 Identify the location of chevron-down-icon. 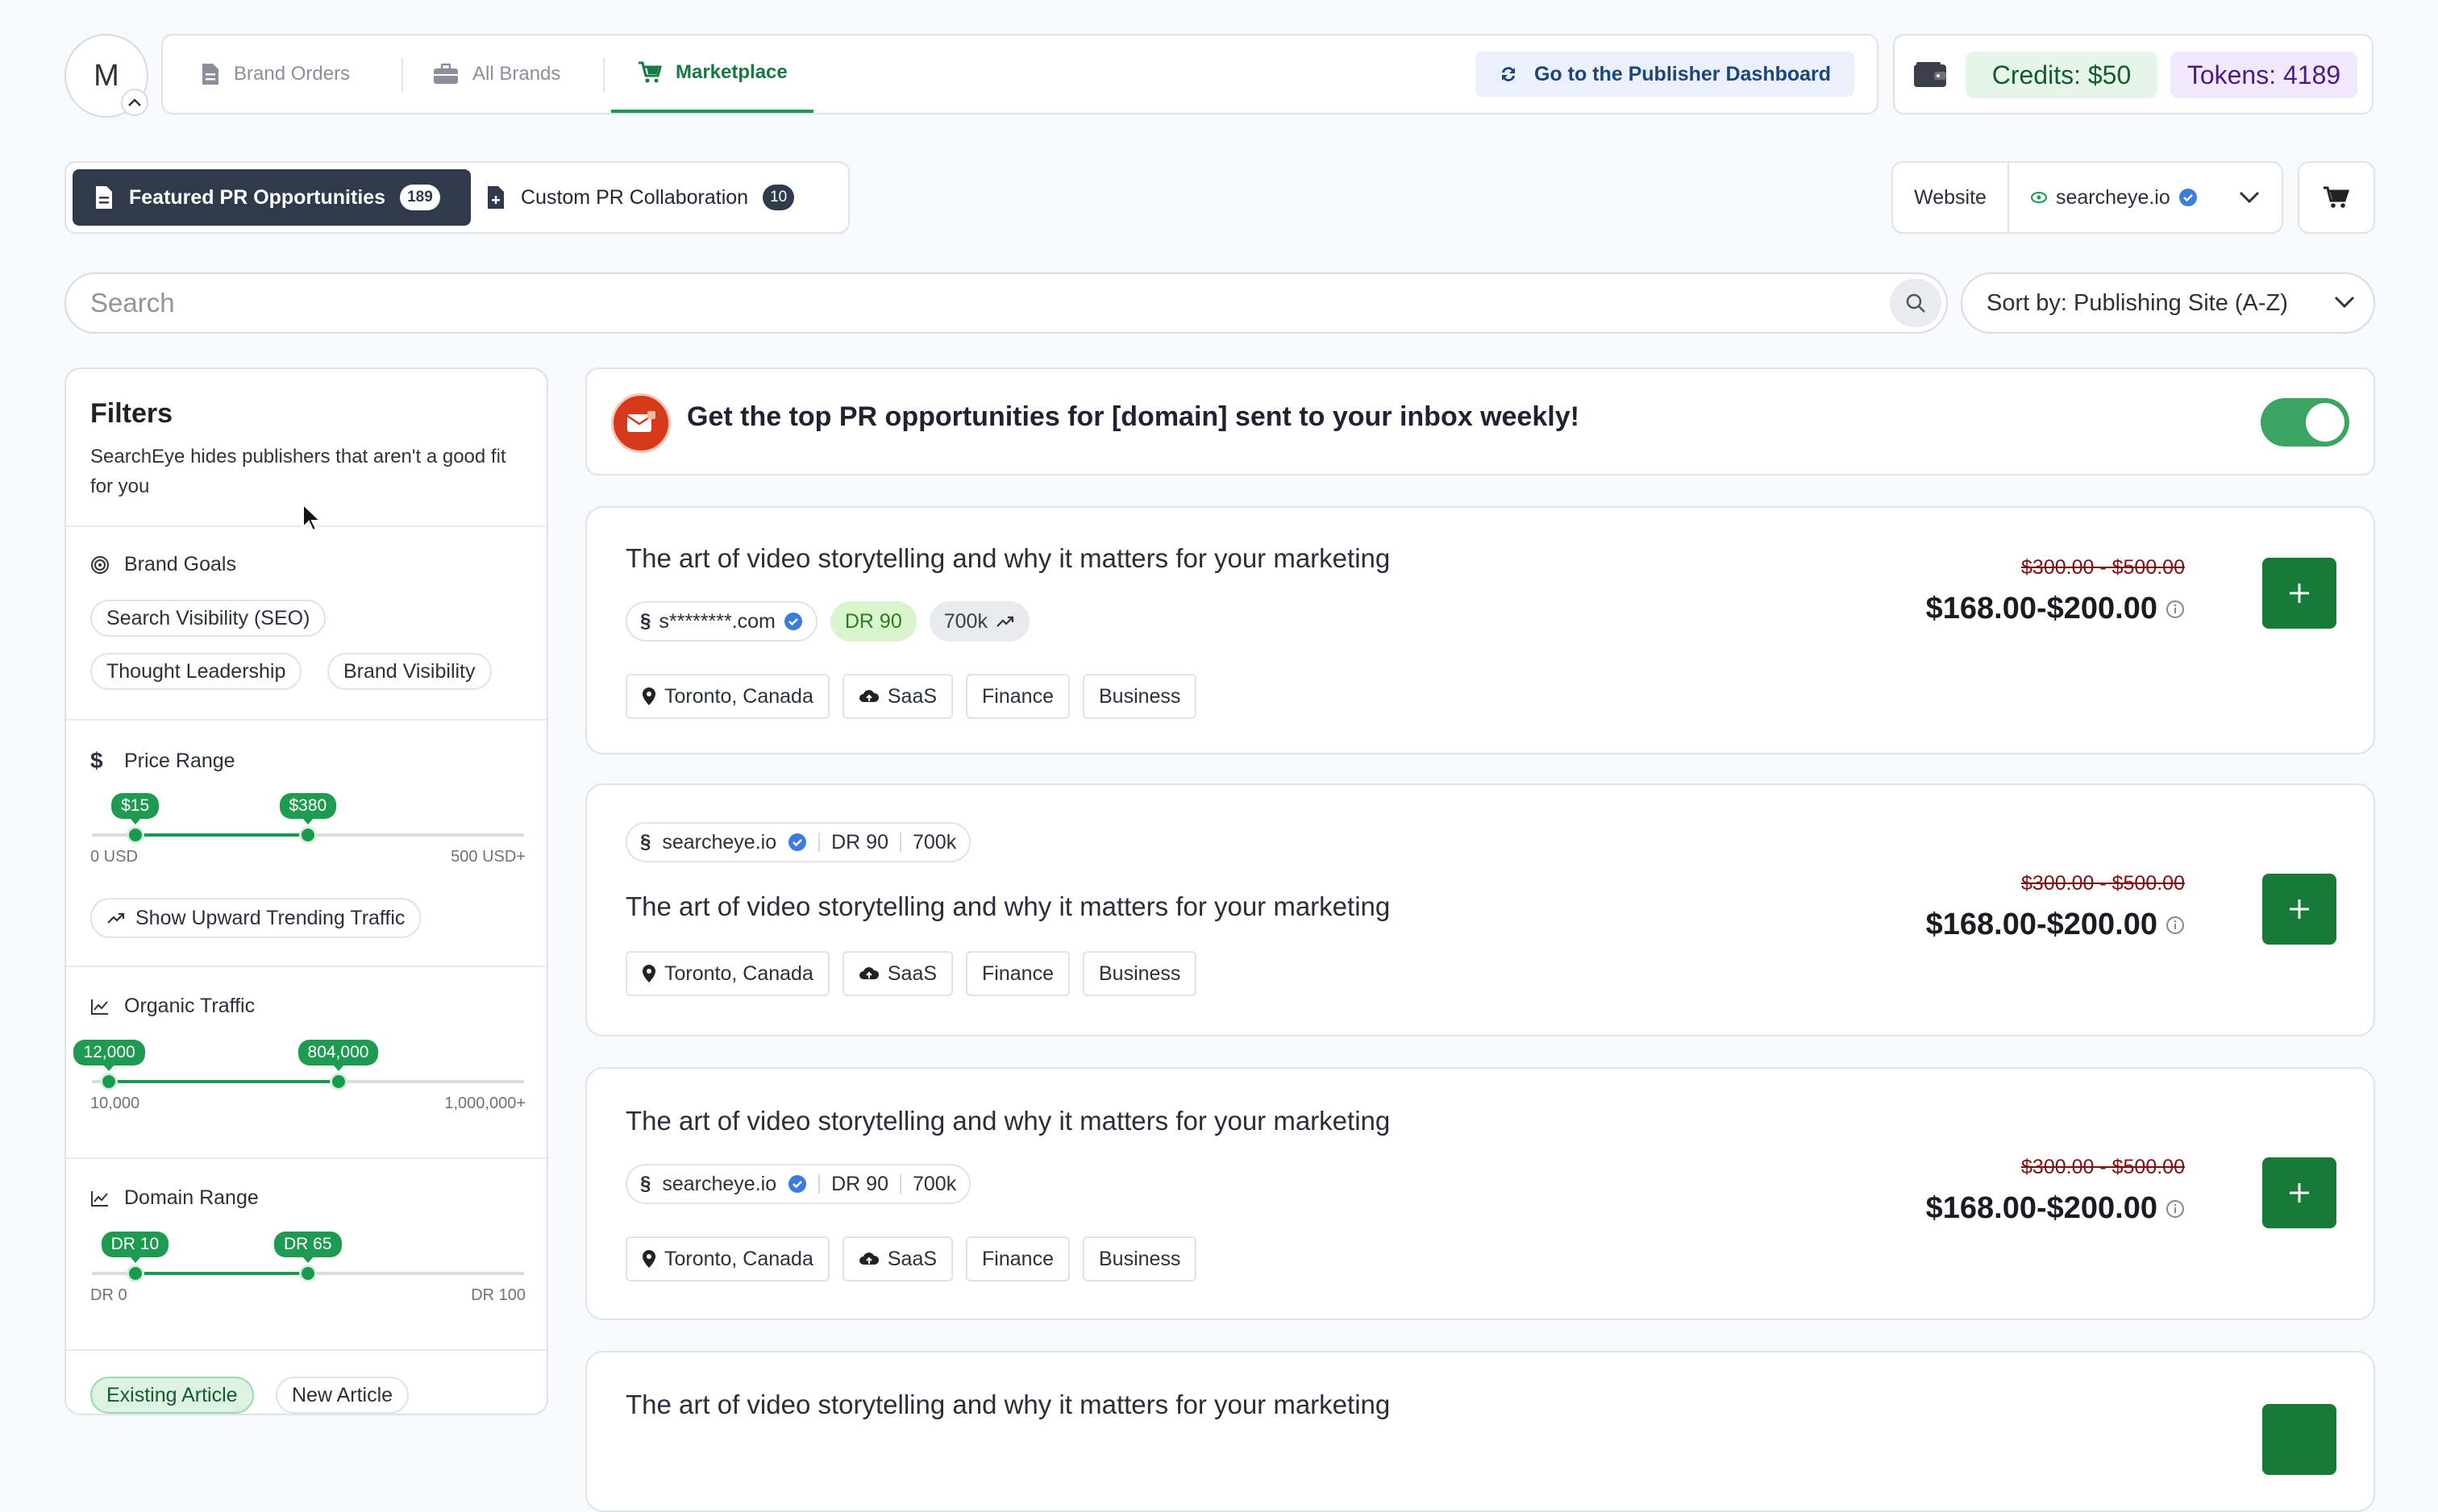
(2249, 197).